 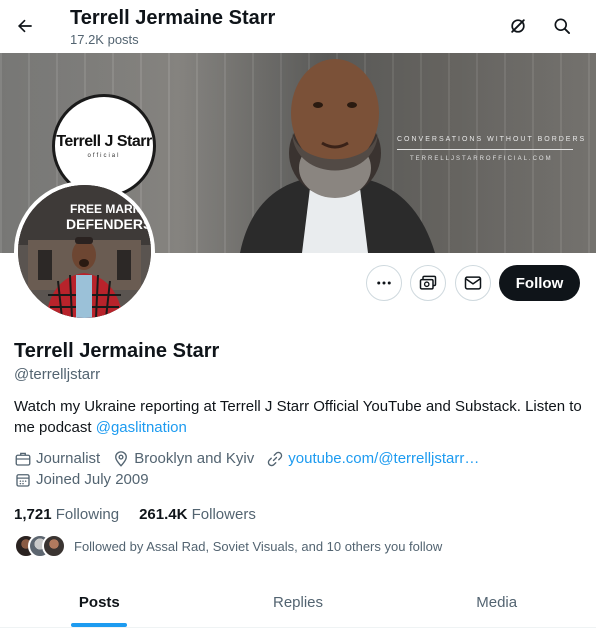 I want to click on grok-button, so click(x=518, y=26).